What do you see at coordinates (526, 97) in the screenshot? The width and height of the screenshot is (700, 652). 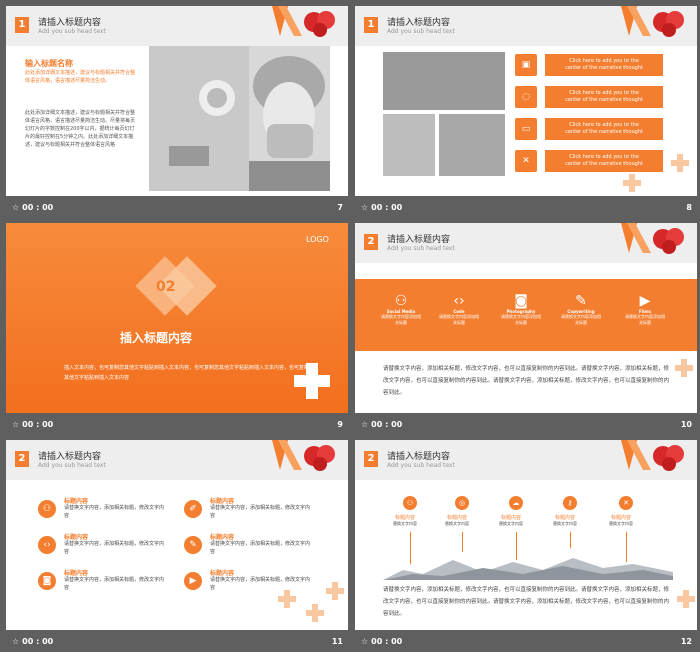 I see `bulb-icon: ◌` at bounding box center [526, 97].